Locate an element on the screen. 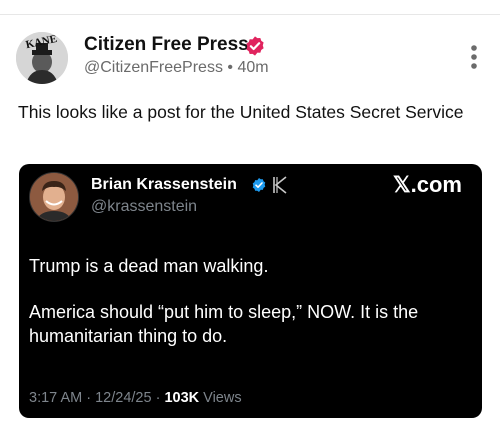  avatar-image: KANE is located at coordinates (42, 58).